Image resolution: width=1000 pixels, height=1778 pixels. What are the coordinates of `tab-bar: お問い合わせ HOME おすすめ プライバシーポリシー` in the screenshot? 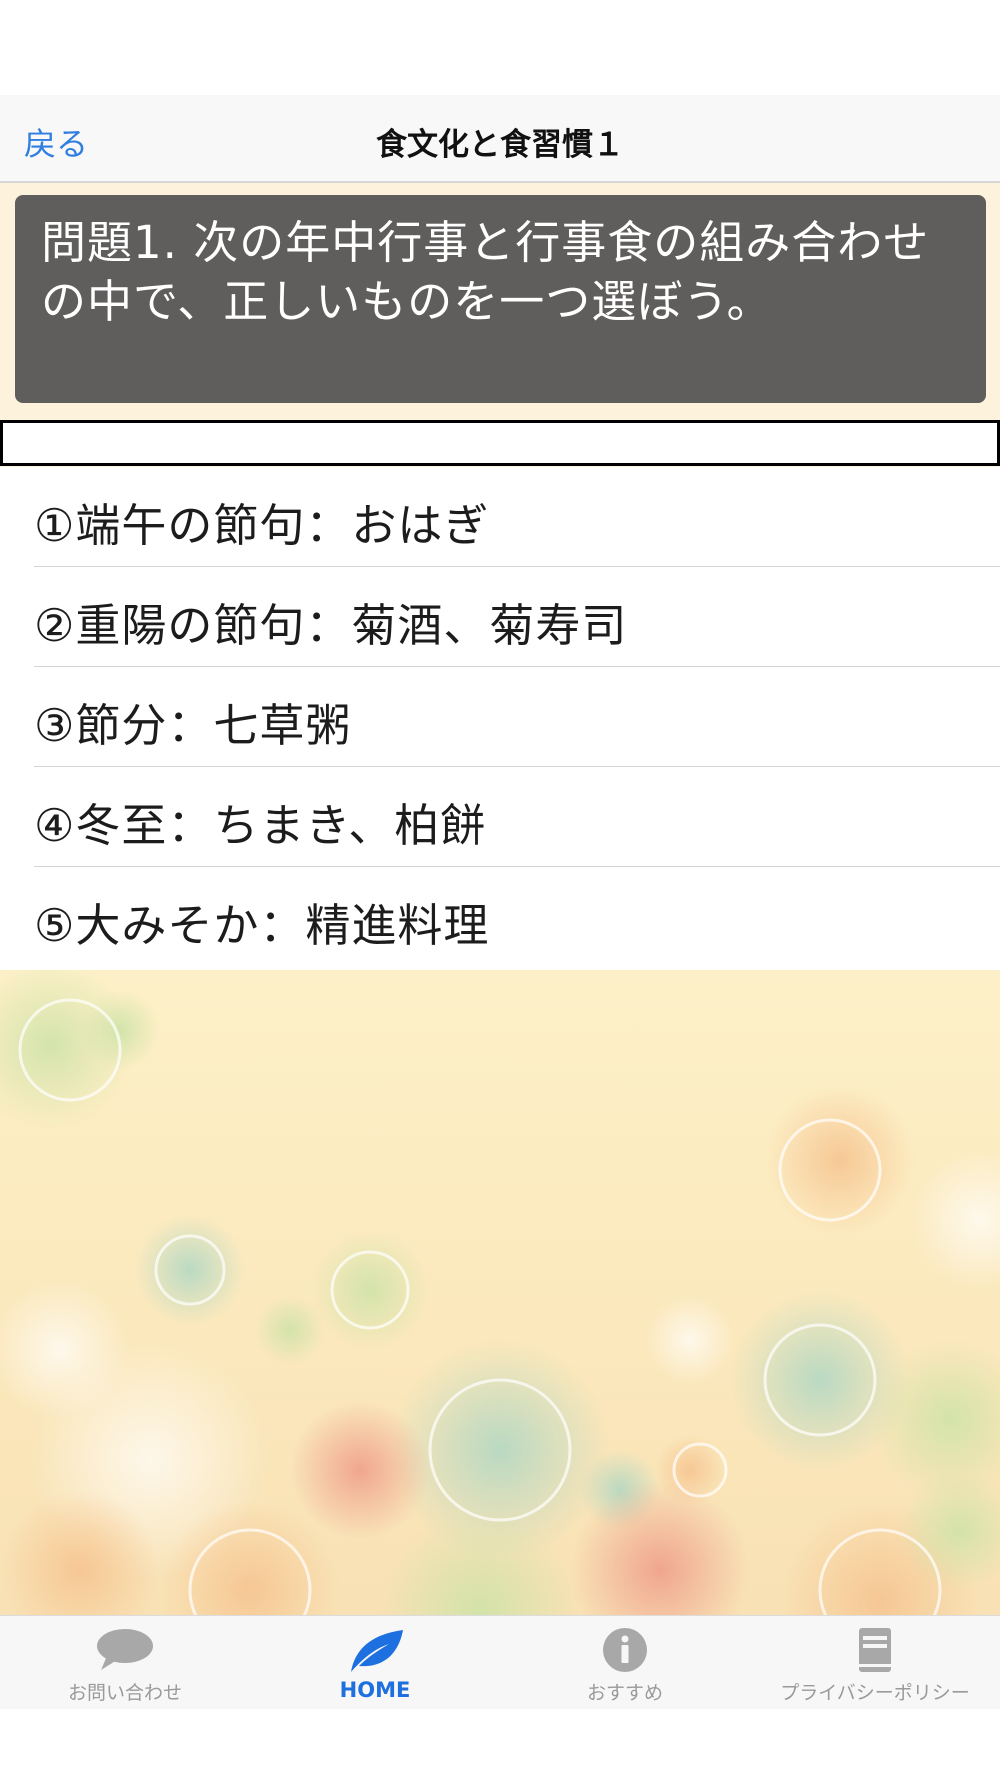 It's located at (500, 1662).